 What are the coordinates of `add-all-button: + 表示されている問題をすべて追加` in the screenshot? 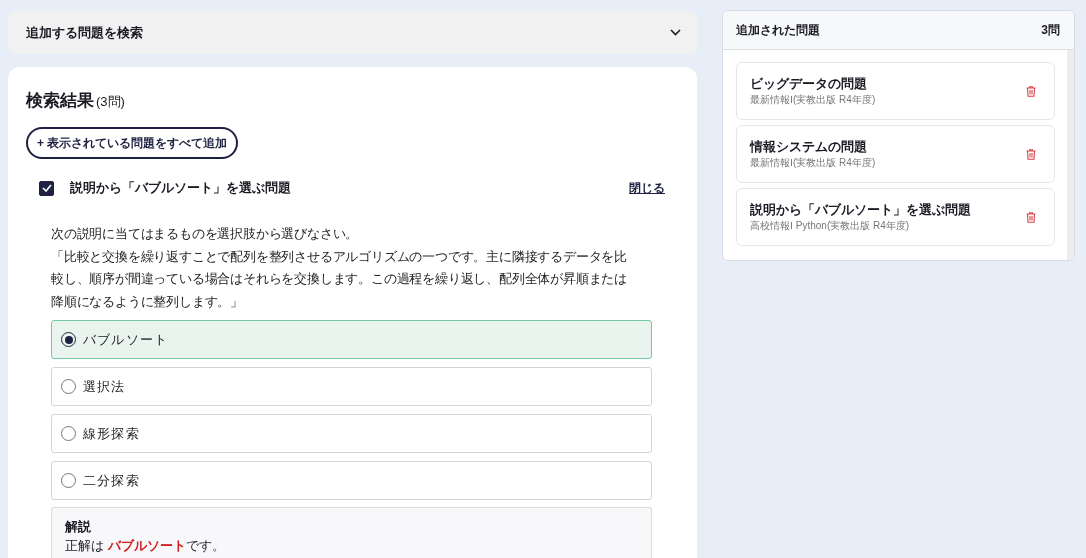 It's located at (132, 143).